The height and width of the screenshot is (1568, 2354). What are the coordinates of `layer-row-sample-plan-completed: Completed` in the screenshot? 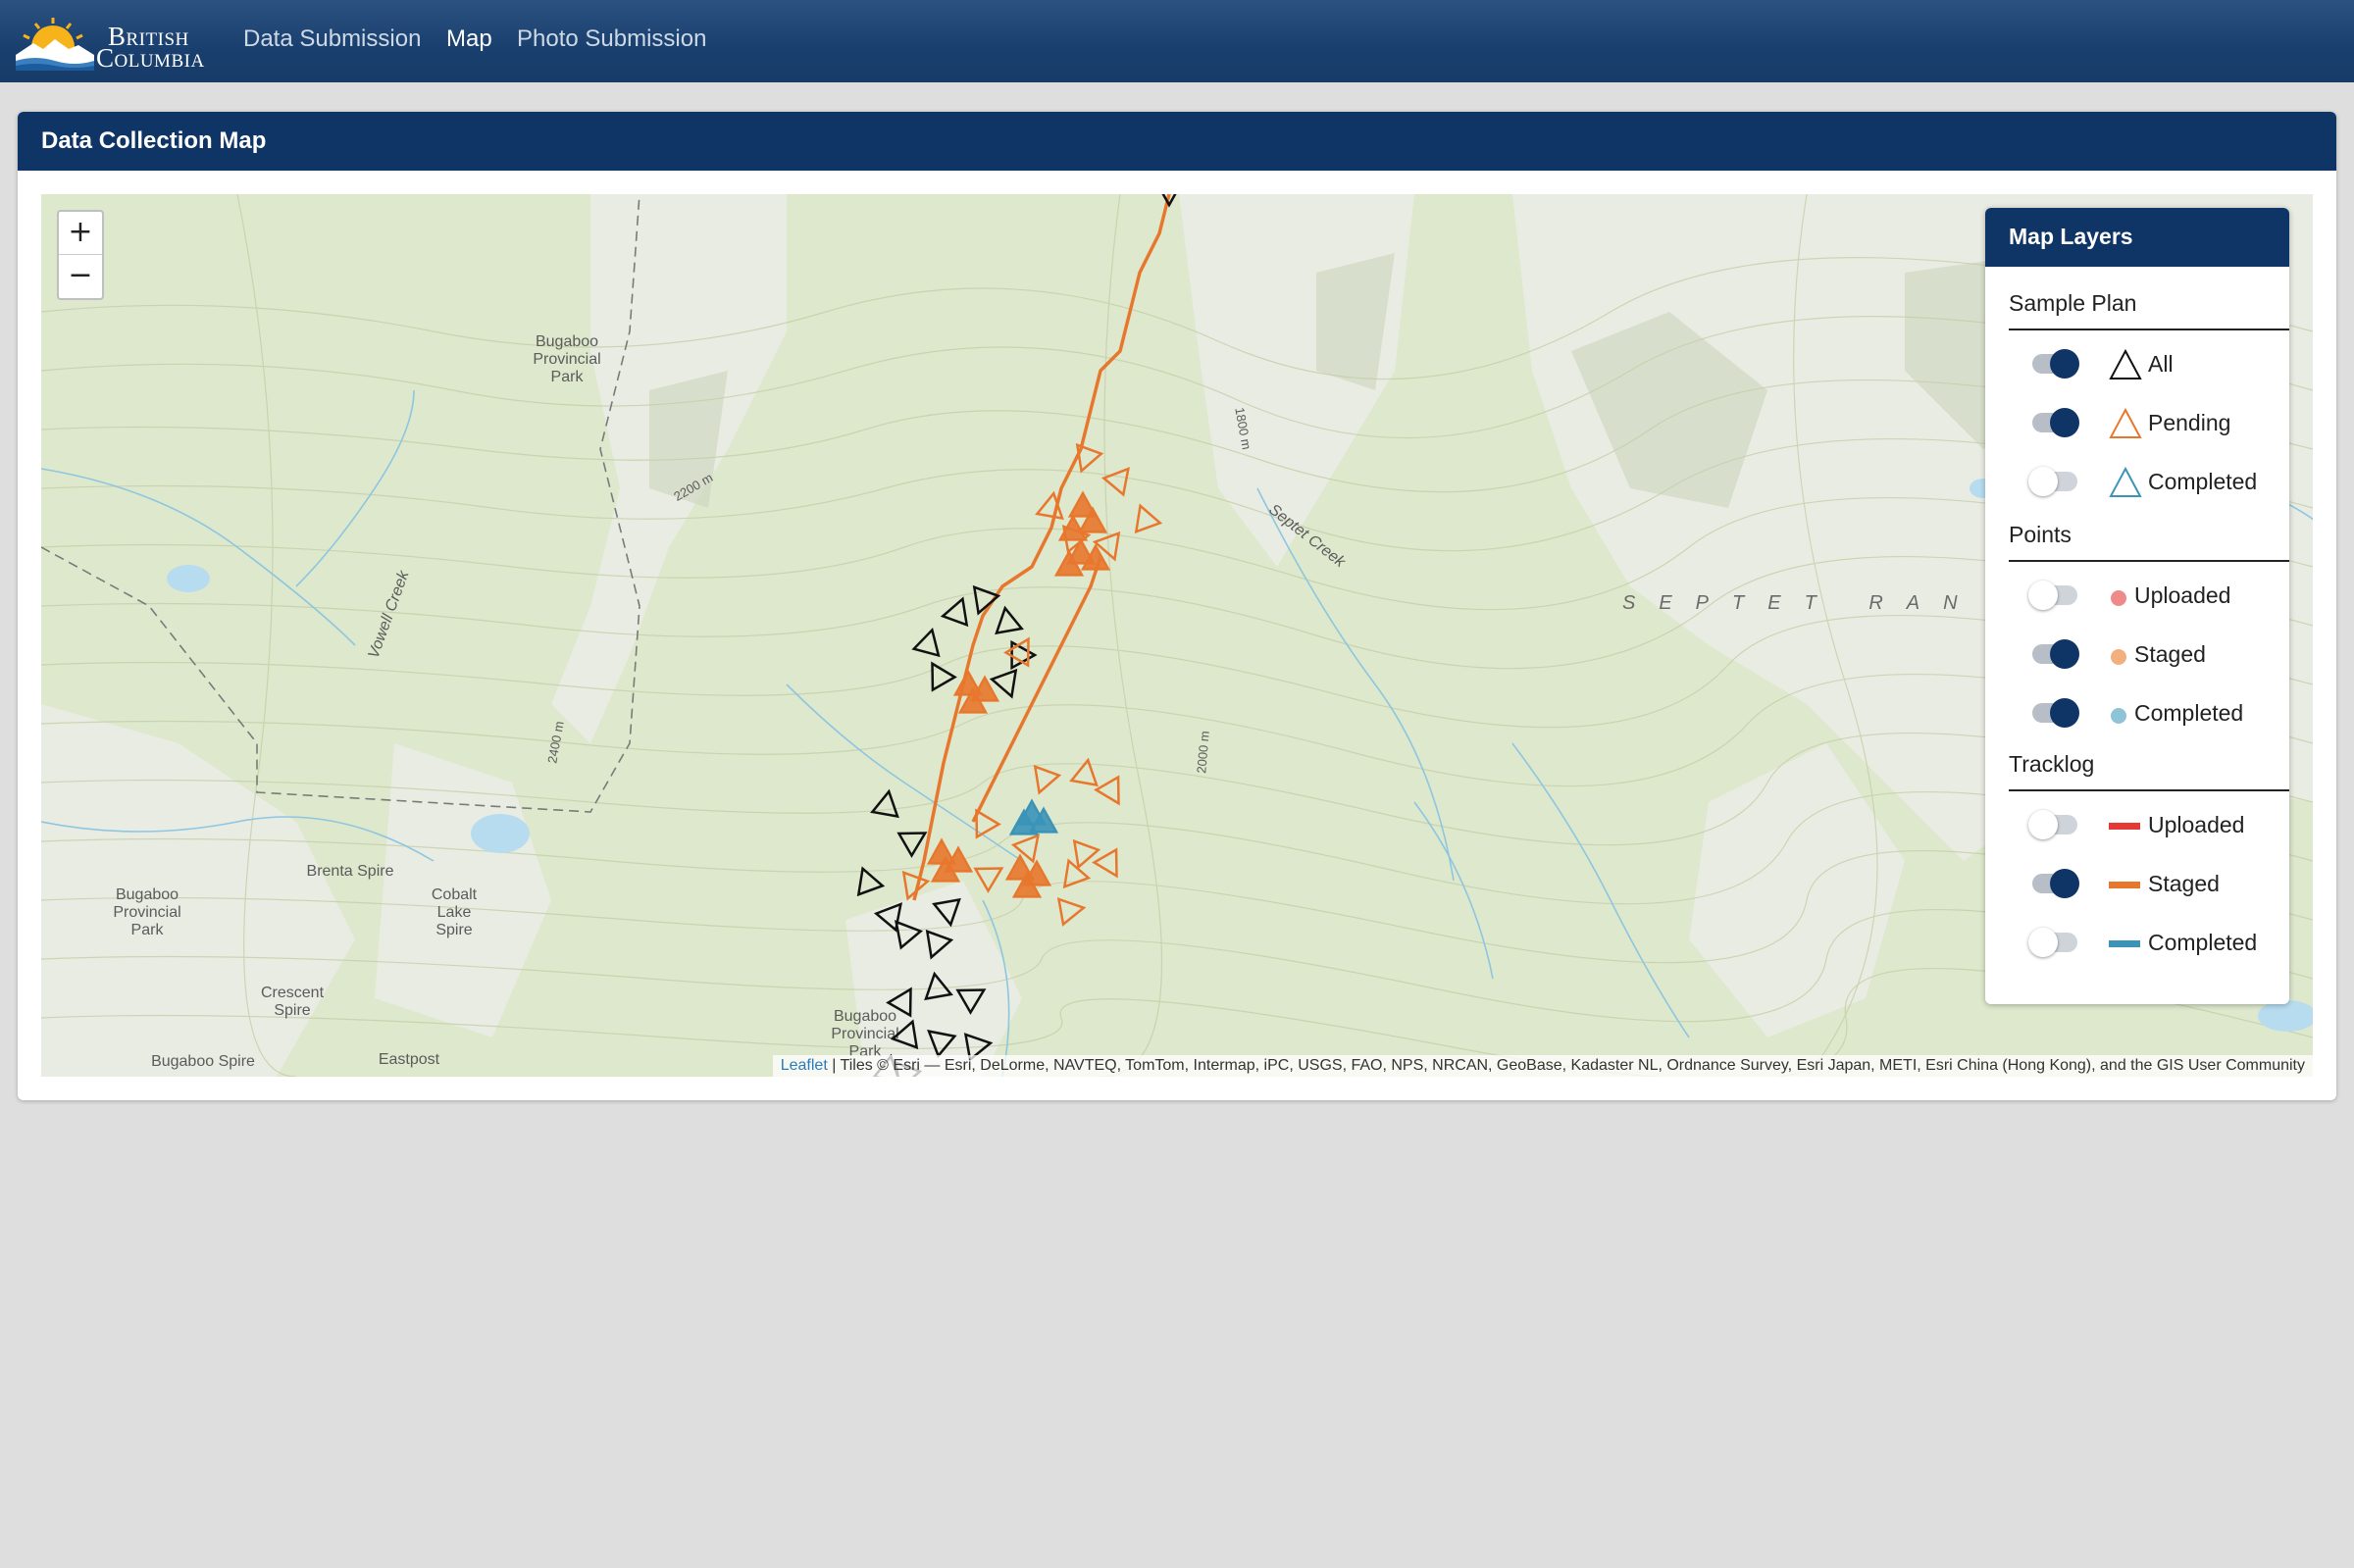 It's located at (2157, 482).